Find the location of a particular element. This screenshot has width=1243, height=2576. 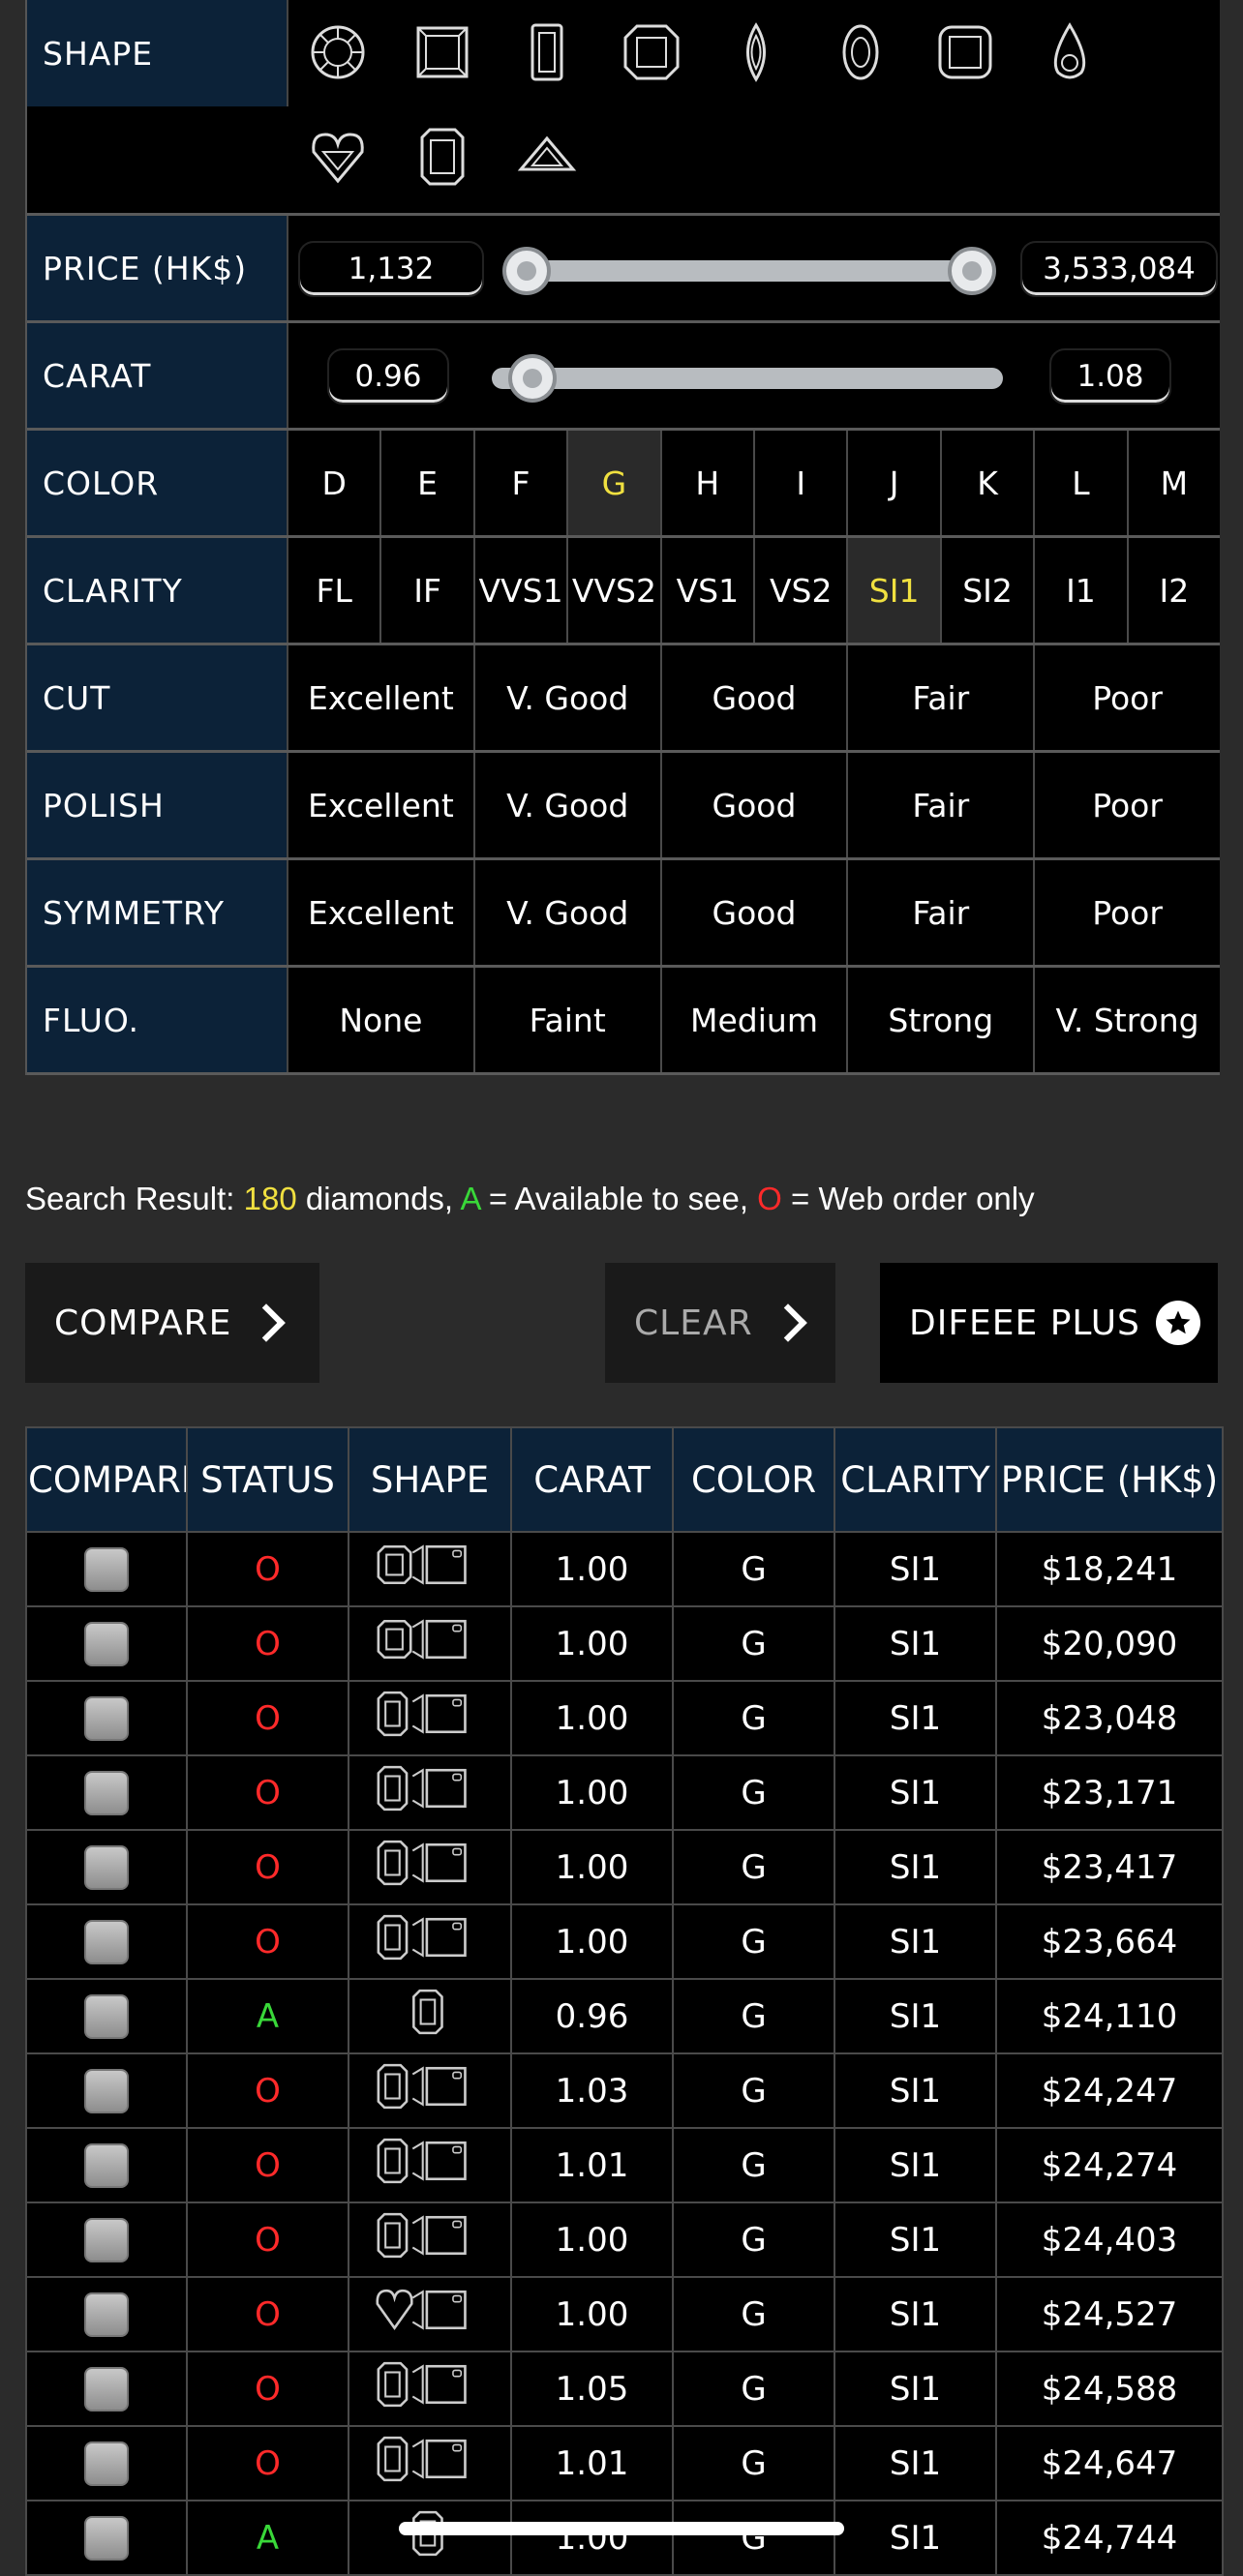

fluo-option: Faint is located at coordinates (568, 1020).